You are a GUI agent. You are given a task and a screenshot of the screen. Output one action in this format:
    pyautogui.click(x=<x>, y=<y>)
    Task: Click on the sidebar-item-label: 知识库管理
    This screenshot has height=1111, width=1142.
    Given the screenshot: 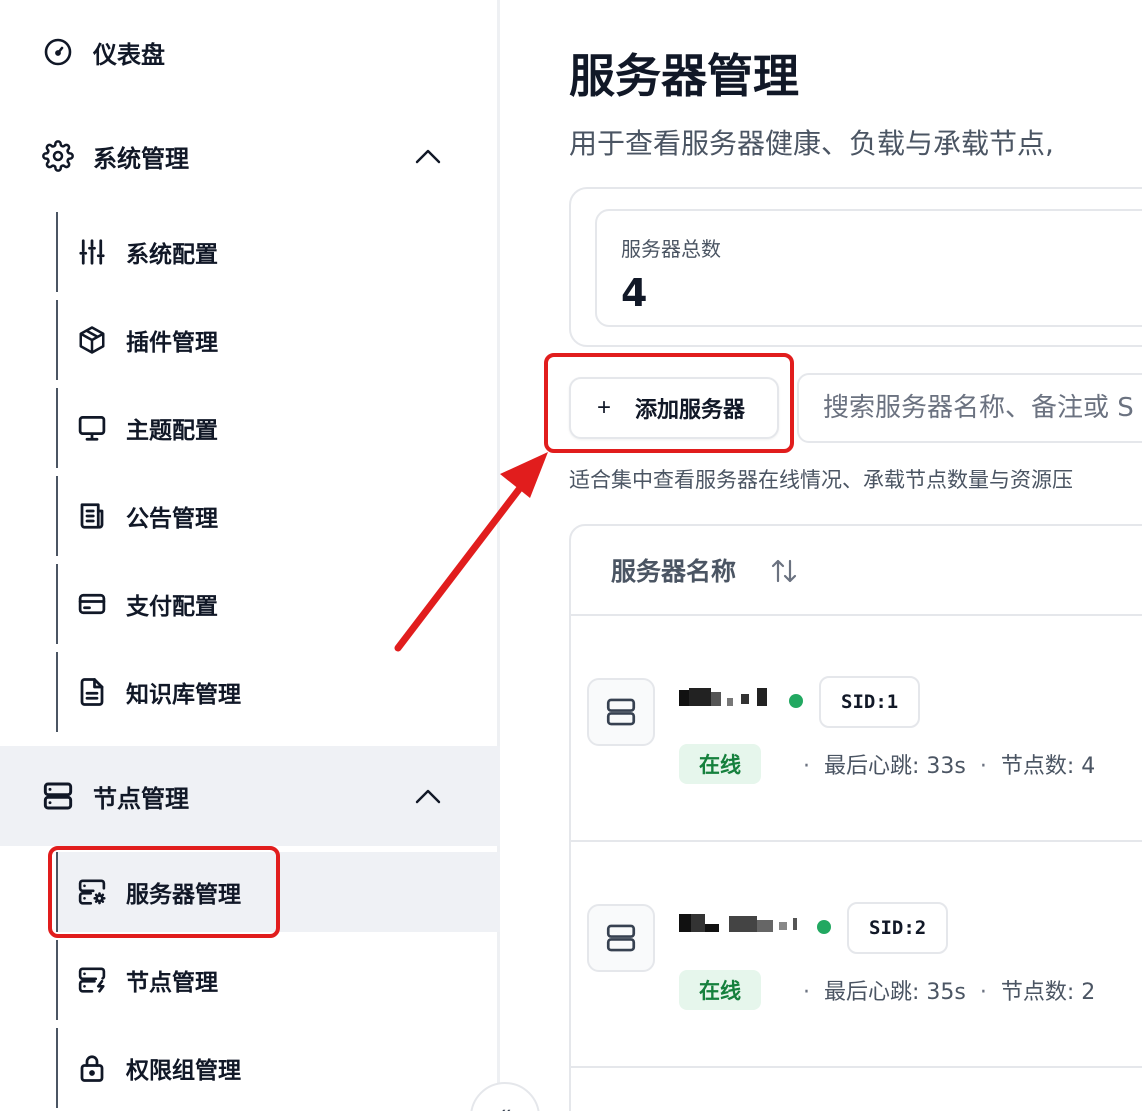 What is the action you would take?
    pyautogui.click(x=183, y=695)
    